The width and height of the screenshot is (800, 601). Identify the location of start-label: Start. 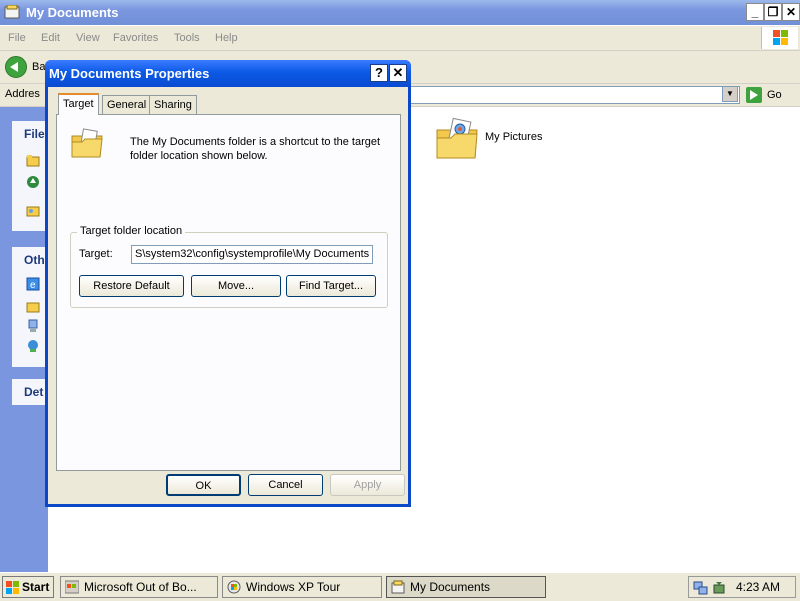
(36, 587).